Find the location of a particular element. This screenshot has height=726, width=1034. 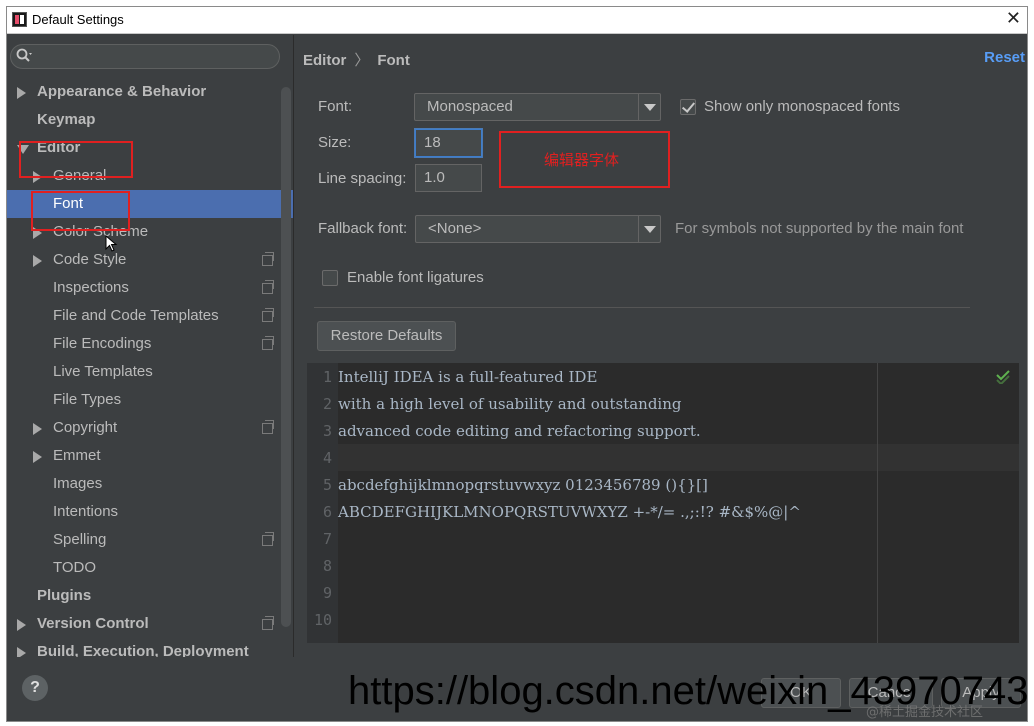

search-input is located at coordinates (145, 56).